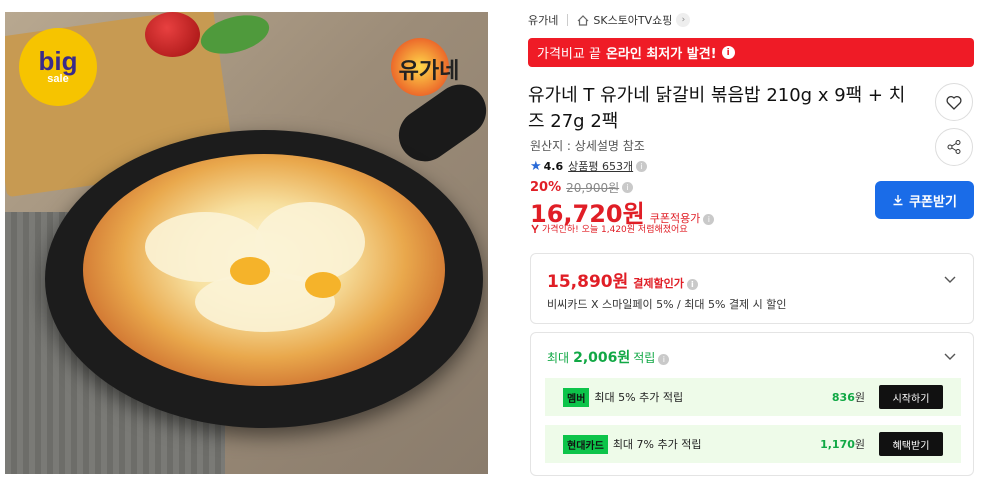 Image resolution: width=1000 pixels, height=490 pixels. What do you see at coordinates (753, 444) in the screenshot?
I see `points-row-card: 현대카드 최대 7% 추가 적립 1,170원 혜택받기` at bounding box center [753, 444].